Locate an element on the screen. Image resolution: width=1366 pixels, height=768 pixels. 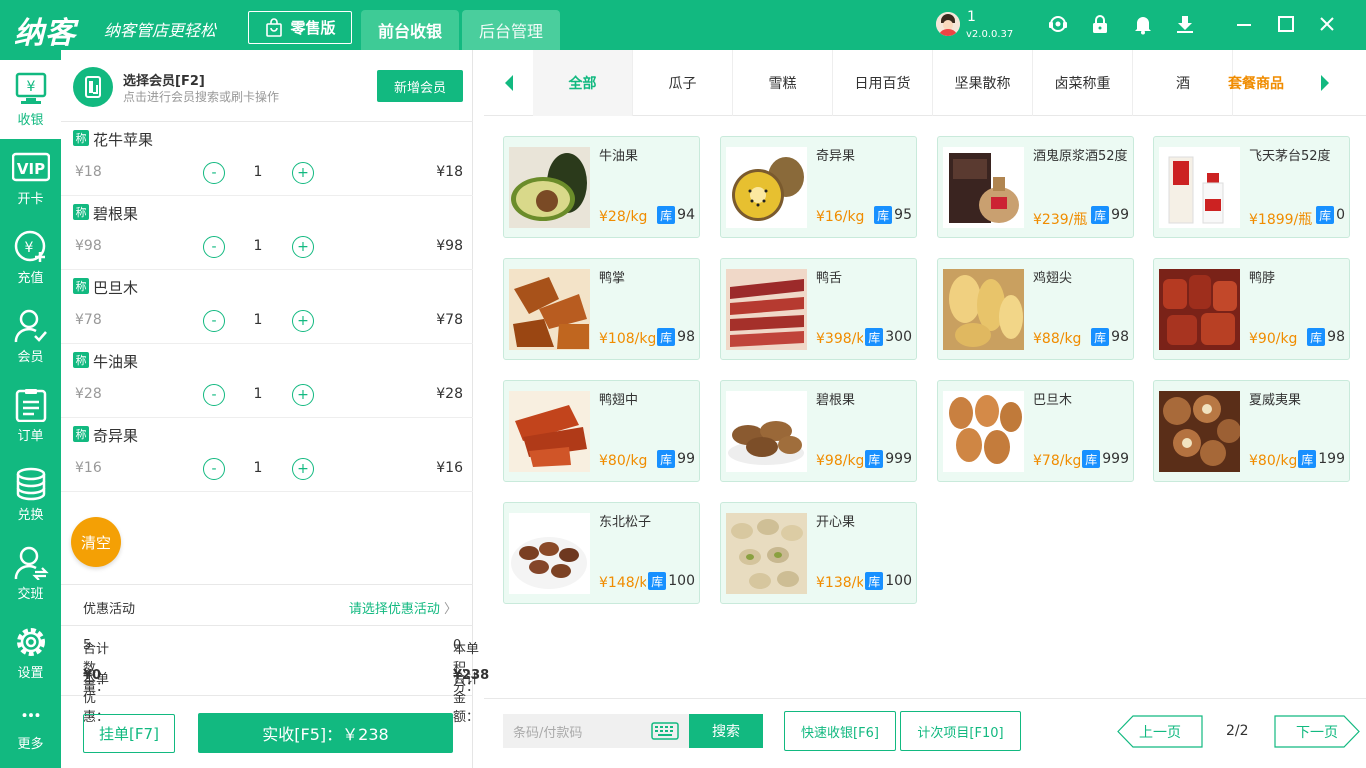
add-member-button: 新增会员 is located at coordinates (420, 86).